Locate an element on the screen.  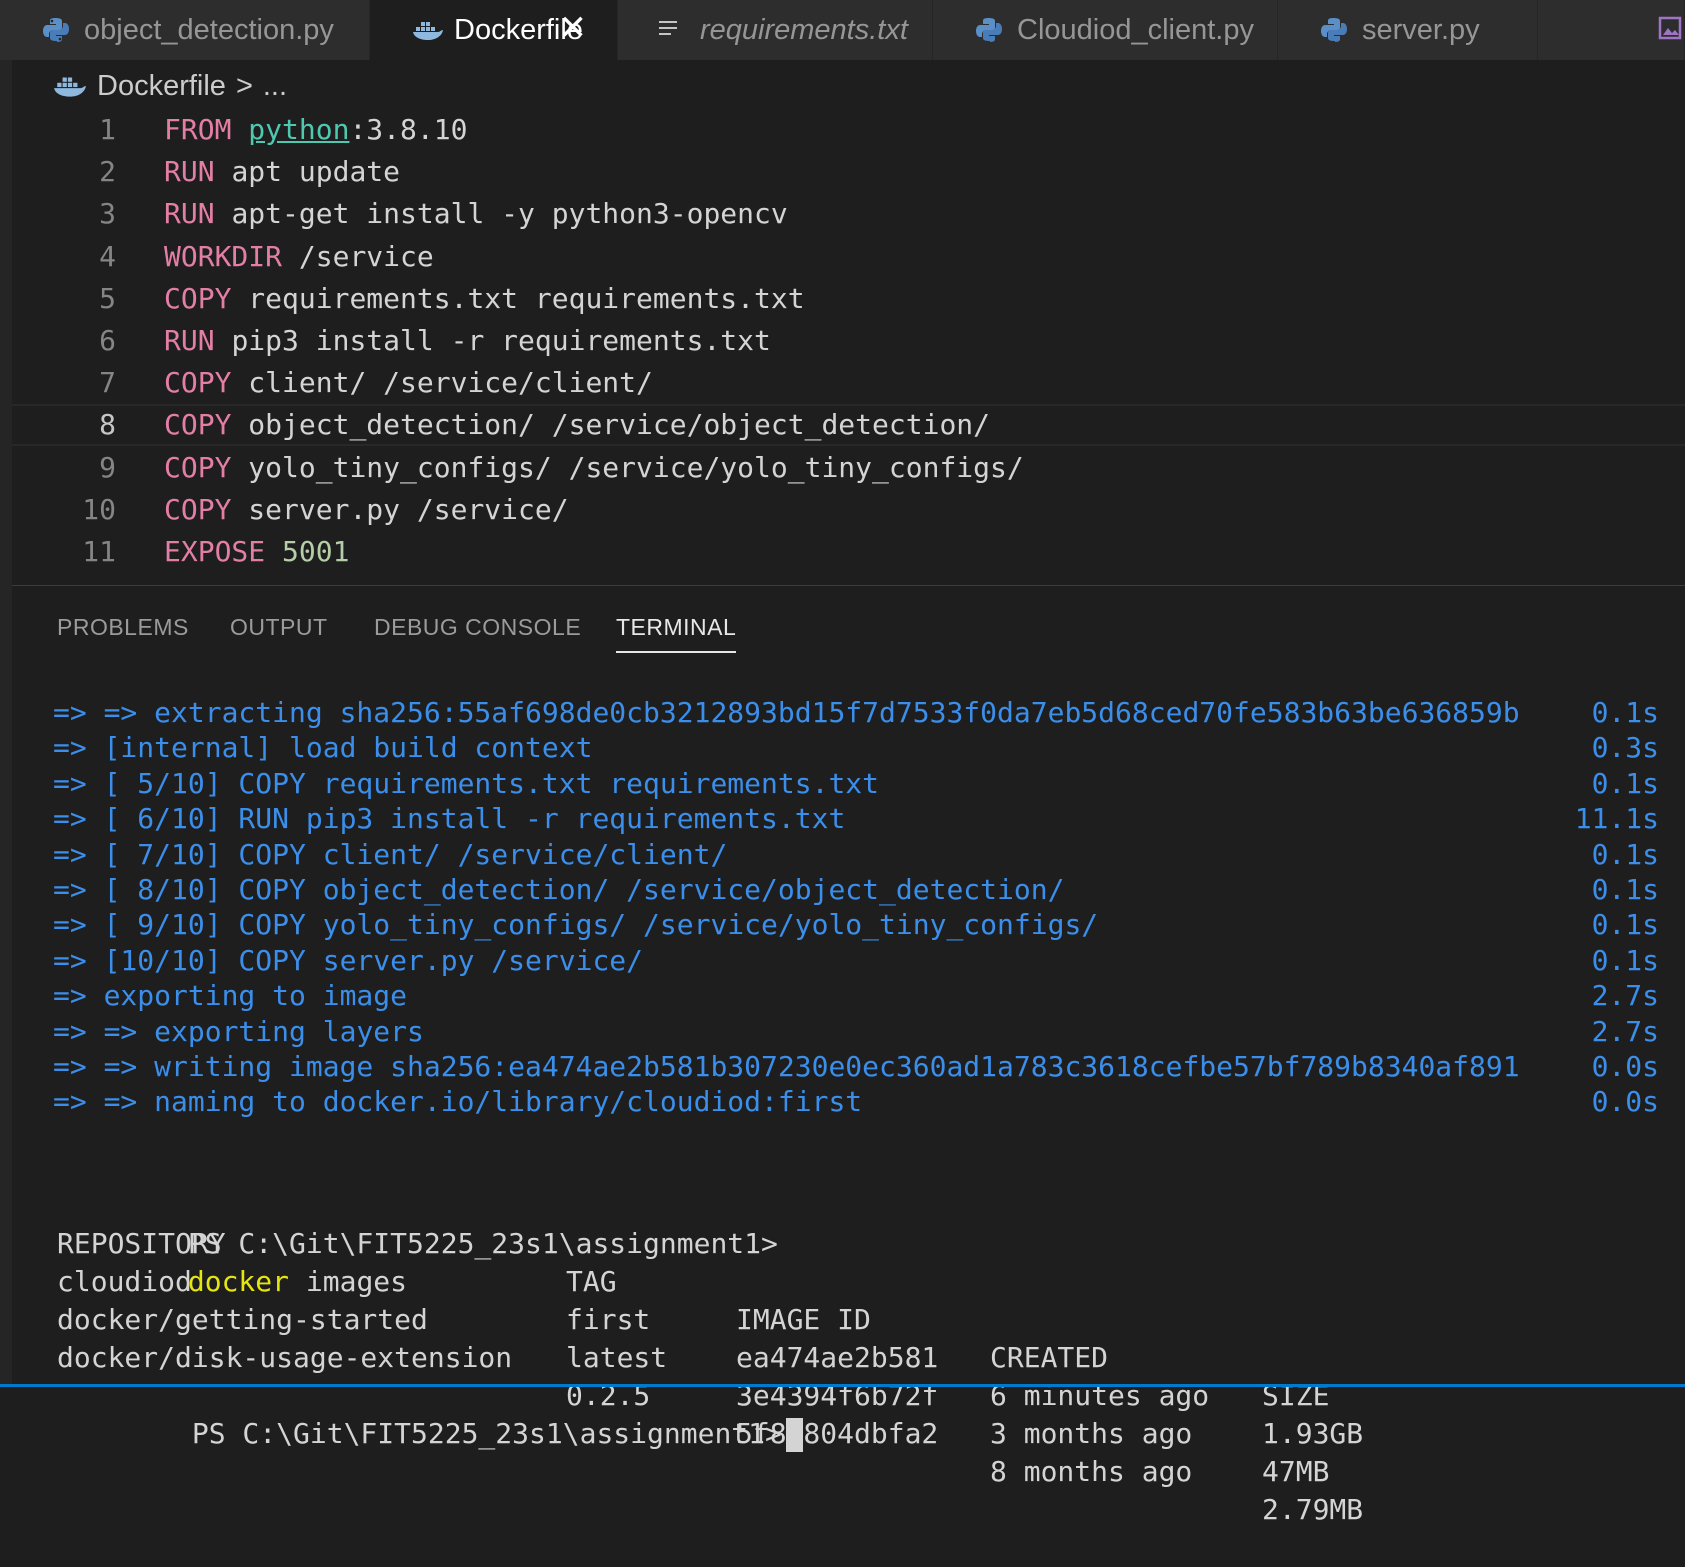
code-token: pip3 install -r requirements.txt is located at coordinates (501, 340).